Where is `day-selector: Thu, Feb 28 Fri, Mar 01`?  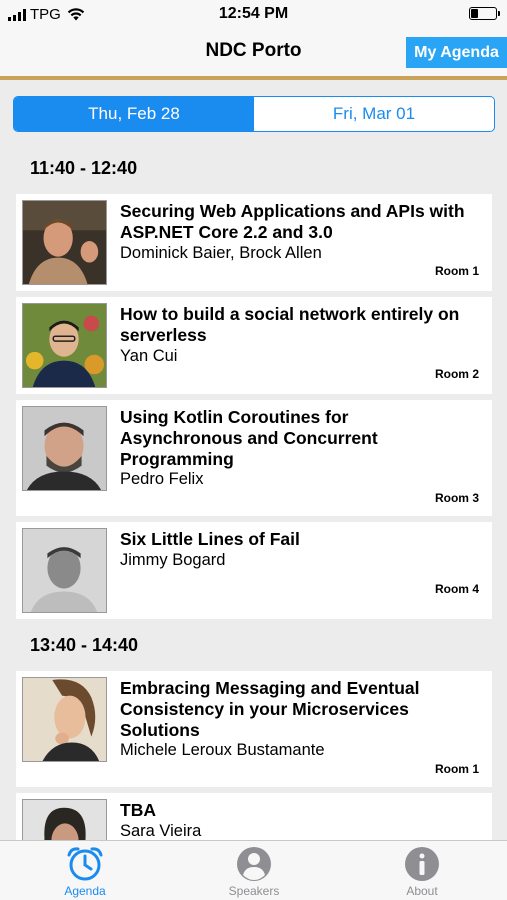 day-selector: Thu, Feb 28 Fri, Mar 01 is located at coordinates (254, 114).